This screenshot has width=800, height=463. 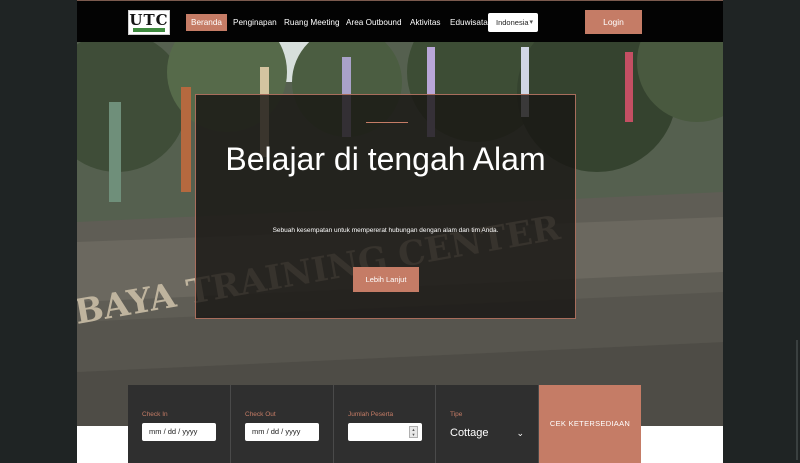 What do you see at coordinates (613, 22) in the screenshot?
I see `login-button: Login` at bounding box center [613, 22].